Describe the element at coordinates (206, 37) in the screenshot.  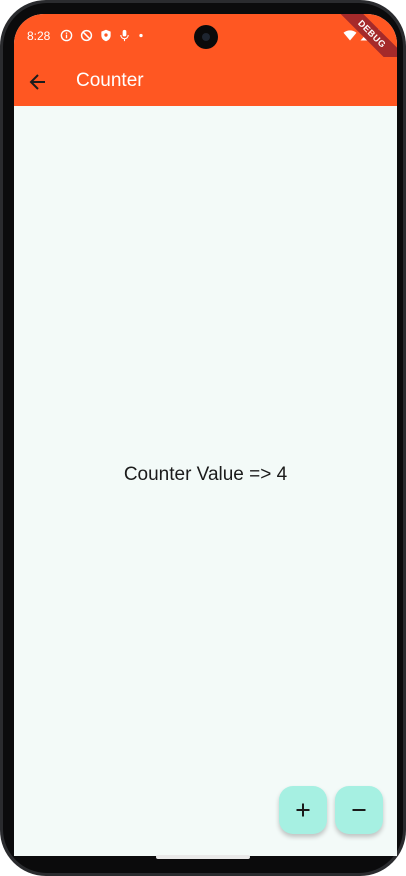
I see `front-camera` at that location.